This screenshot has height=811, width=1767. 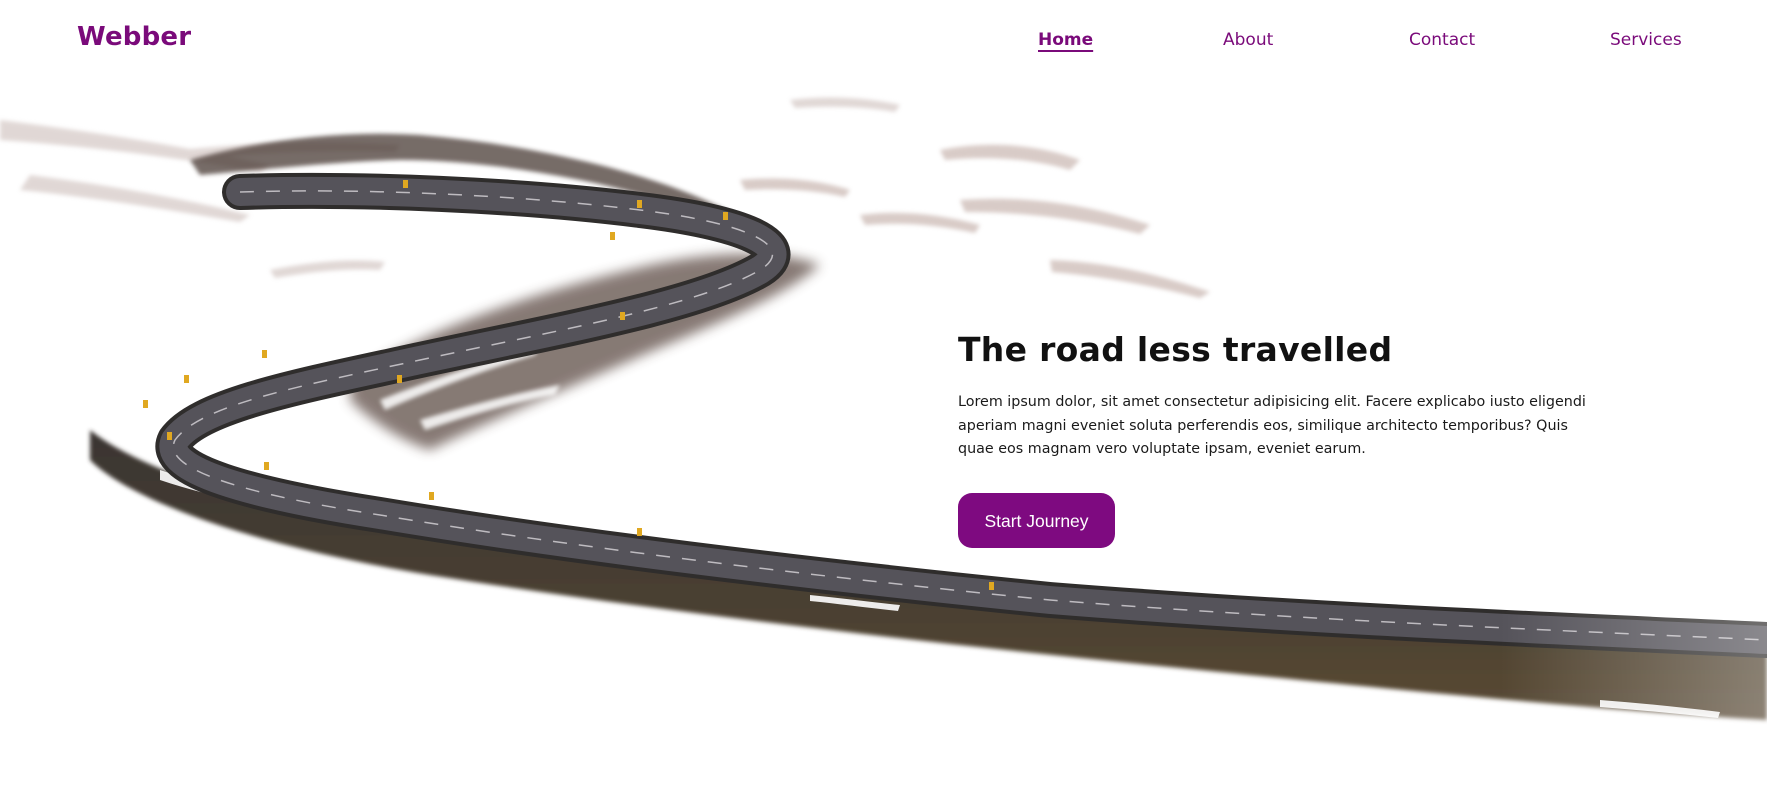 I want to click on nav-link-contact: Contact, so click(x=1442, y=40).